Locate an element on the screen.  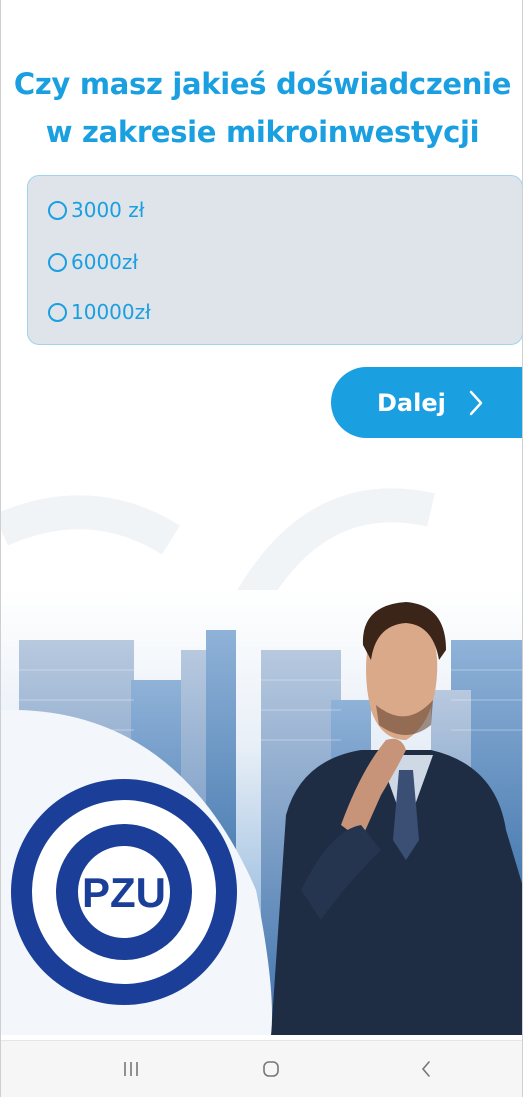
back-icon is located at coordinates (425, 1069).